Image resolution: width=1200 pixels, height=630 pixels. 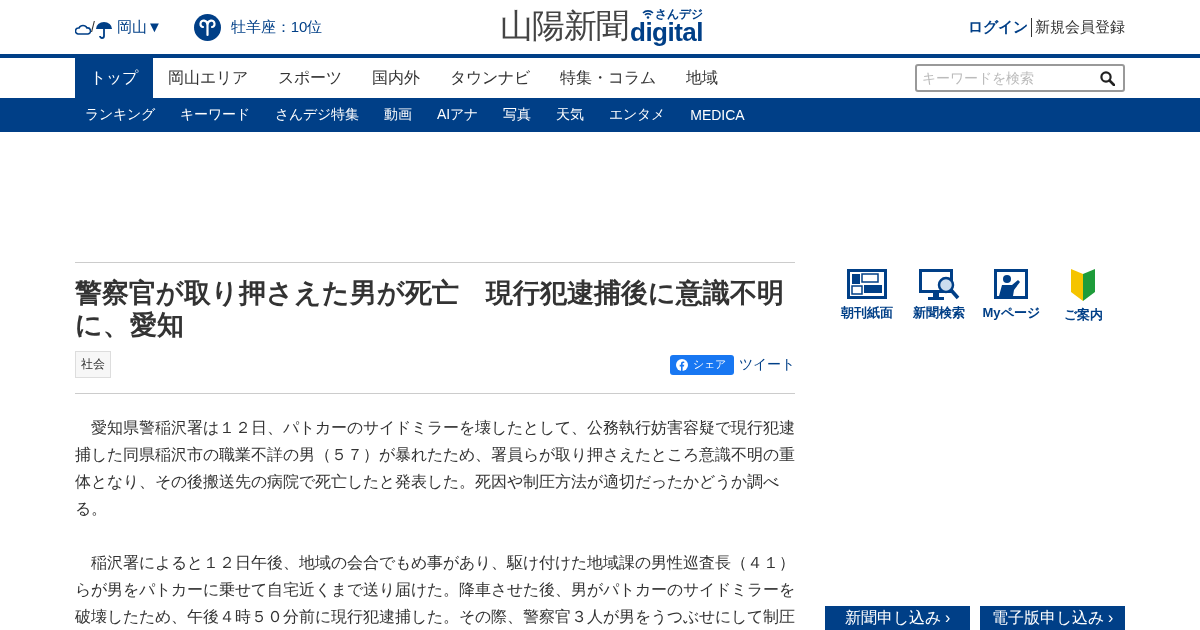 I want to click on nav-tab: トップ, so click(x=114, y=78).